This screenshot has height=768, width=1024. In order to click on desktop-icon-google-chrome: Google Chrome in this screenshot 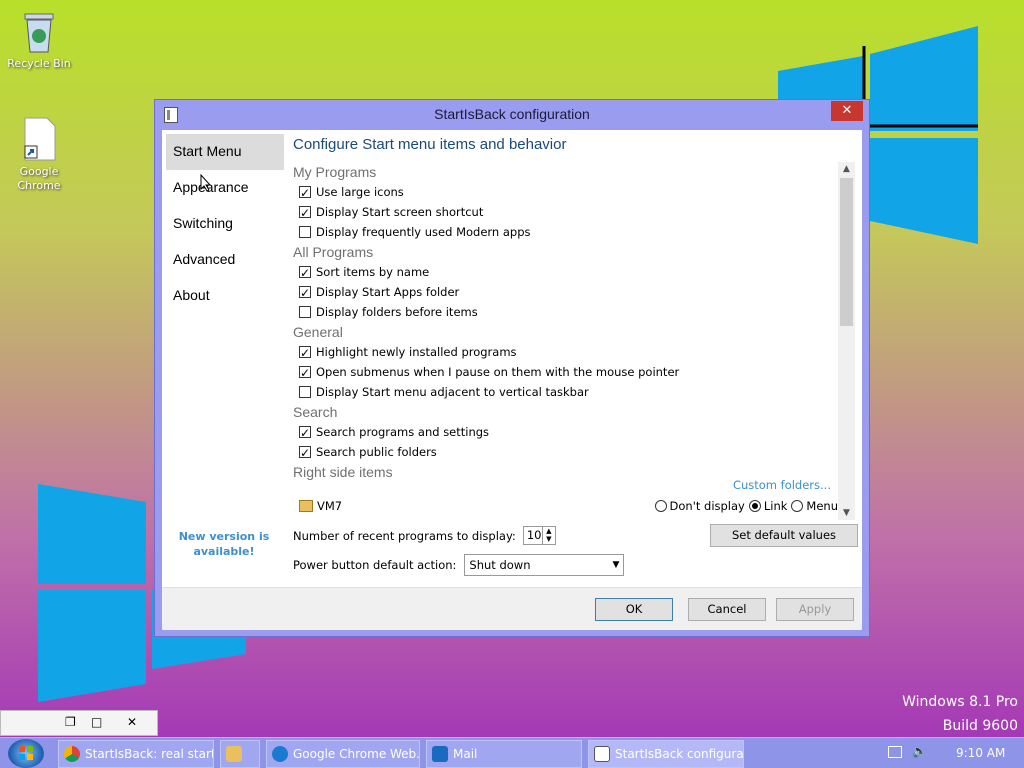, I will do `click(39, 154)`.